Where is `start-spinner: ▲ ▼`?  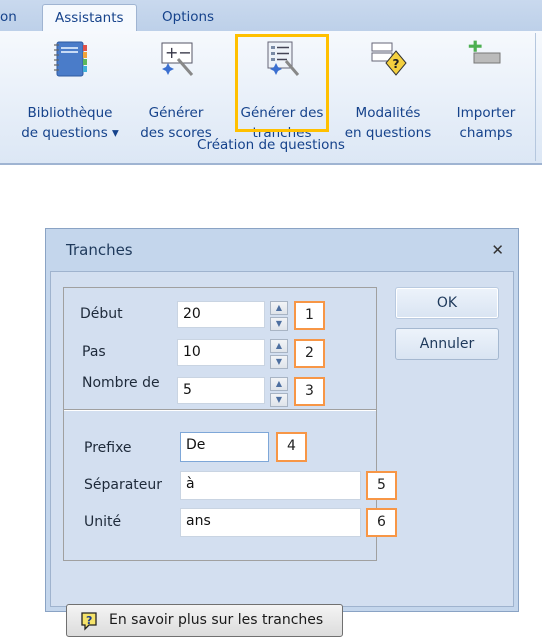
start-spinner: ▲ ▼ is located at coordinates (279, 316).